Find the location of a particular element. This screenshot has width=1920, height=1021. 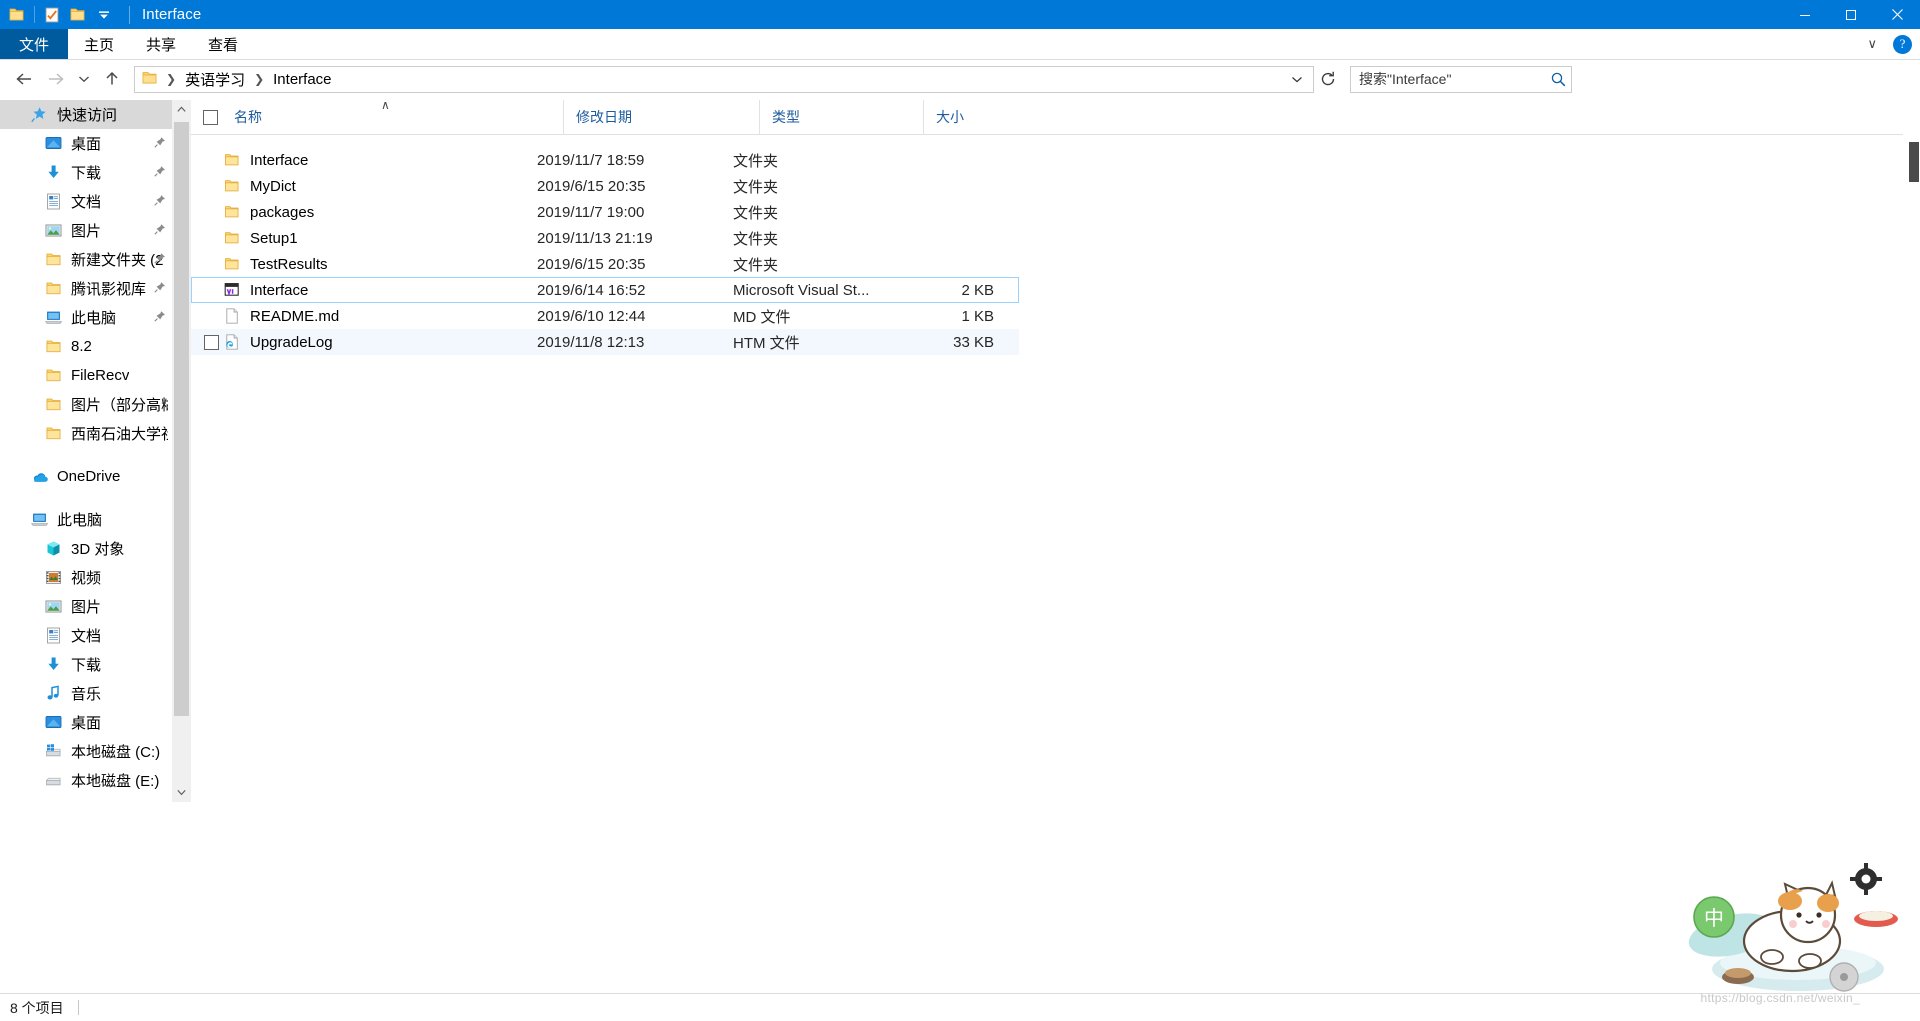

sidebar-label: 文档 is located at coordinates (86, 202).